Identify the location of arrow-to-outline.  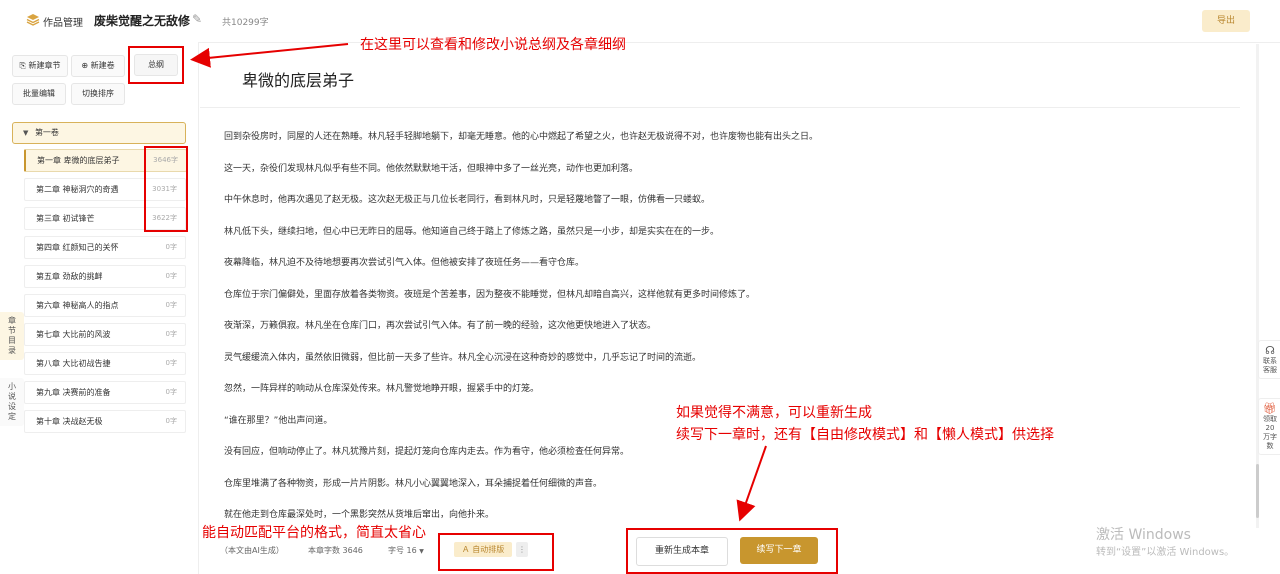
(269, 55).